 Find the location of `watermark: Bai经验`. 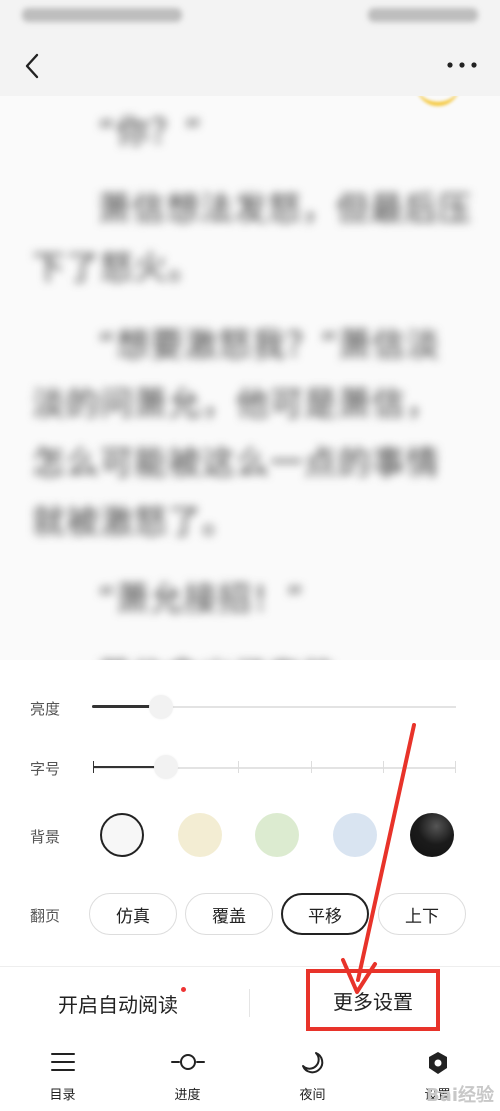

watermark: Bai经验 is located at coordinates (459, 1095).